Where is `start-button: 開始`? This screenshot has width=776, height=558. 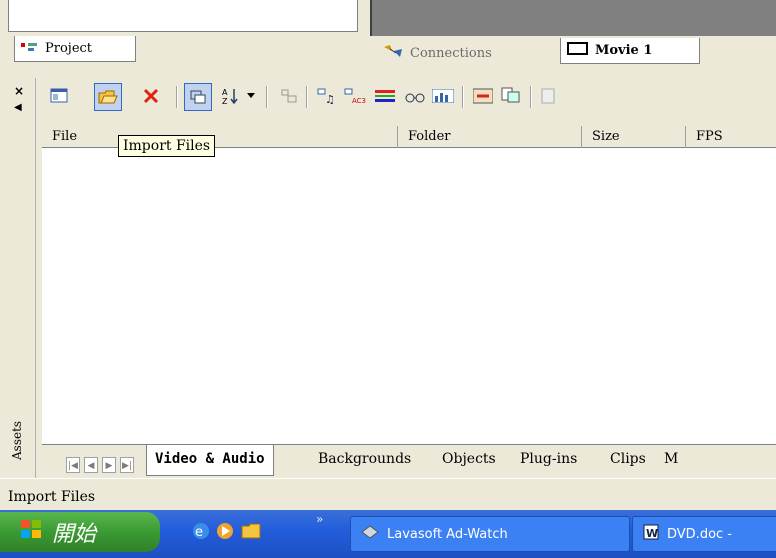
start-button: 開始 is located at coordinates (80, 532).